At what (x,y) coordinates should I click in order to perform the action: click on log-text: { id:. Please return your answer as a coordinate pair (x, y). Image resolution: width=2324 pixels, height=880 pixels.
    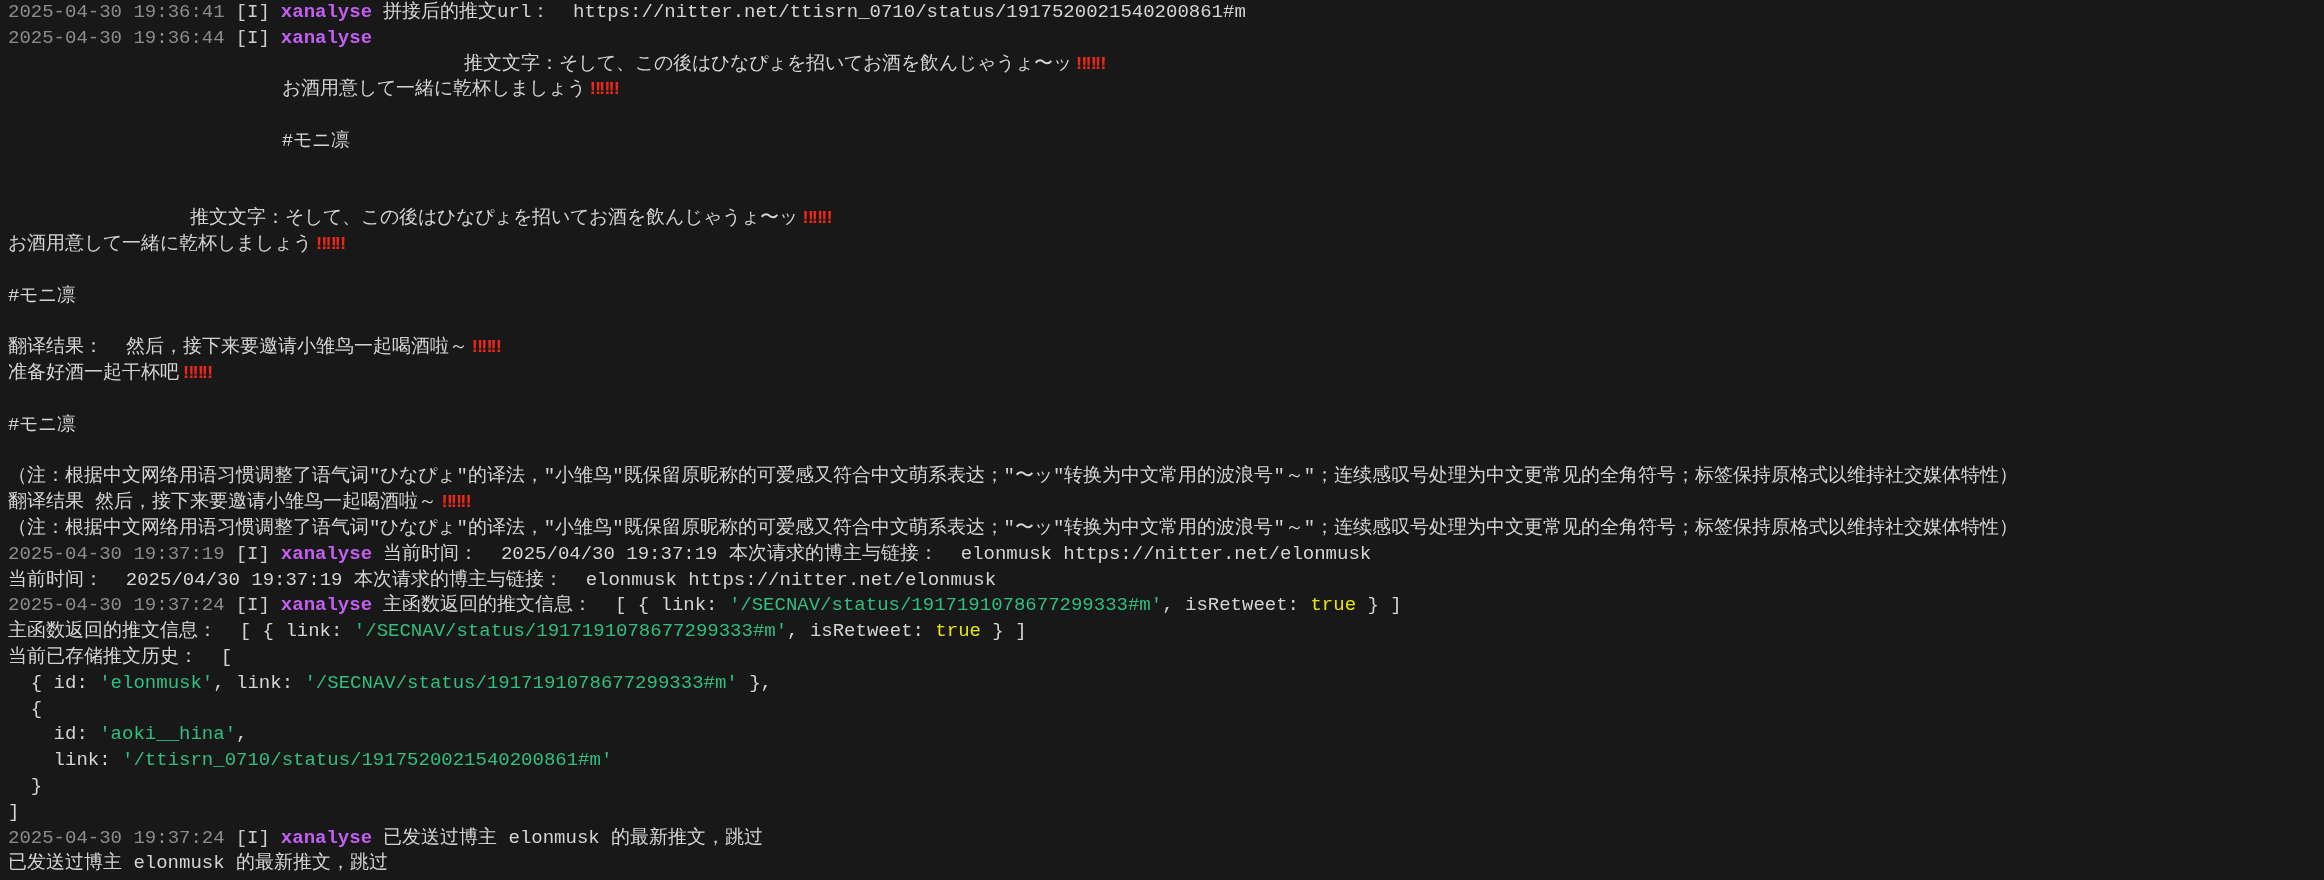
    Looking at the image, I should click on (59, 682).